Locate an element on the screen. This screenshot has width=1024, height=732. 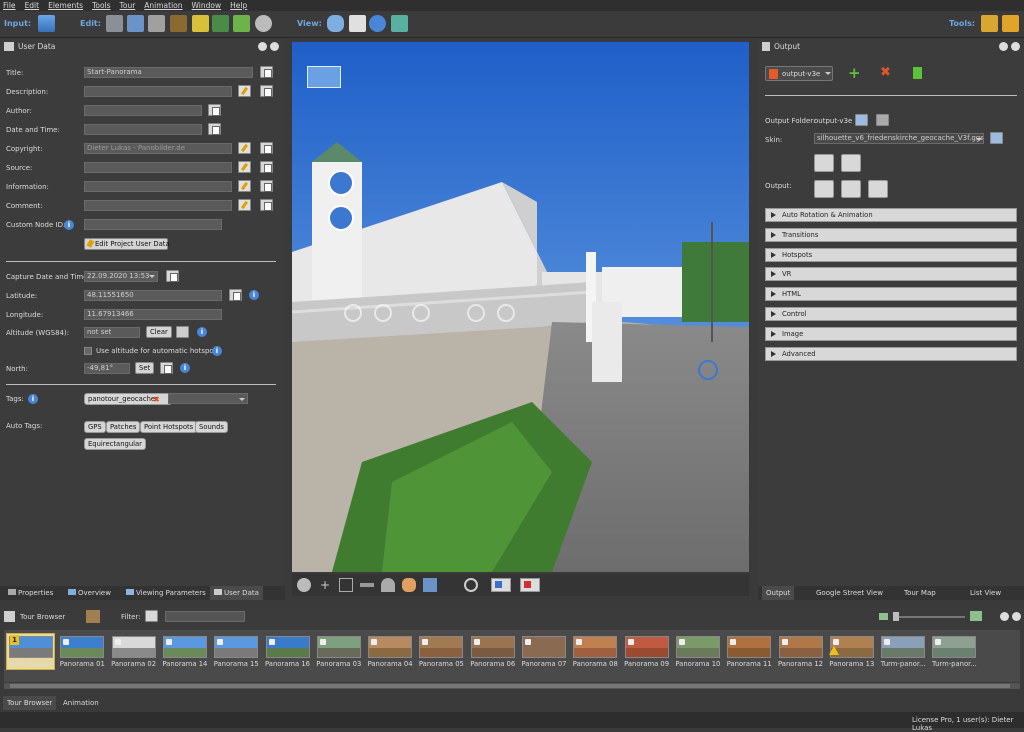
sort-icon is located at coordinates (93, 616).